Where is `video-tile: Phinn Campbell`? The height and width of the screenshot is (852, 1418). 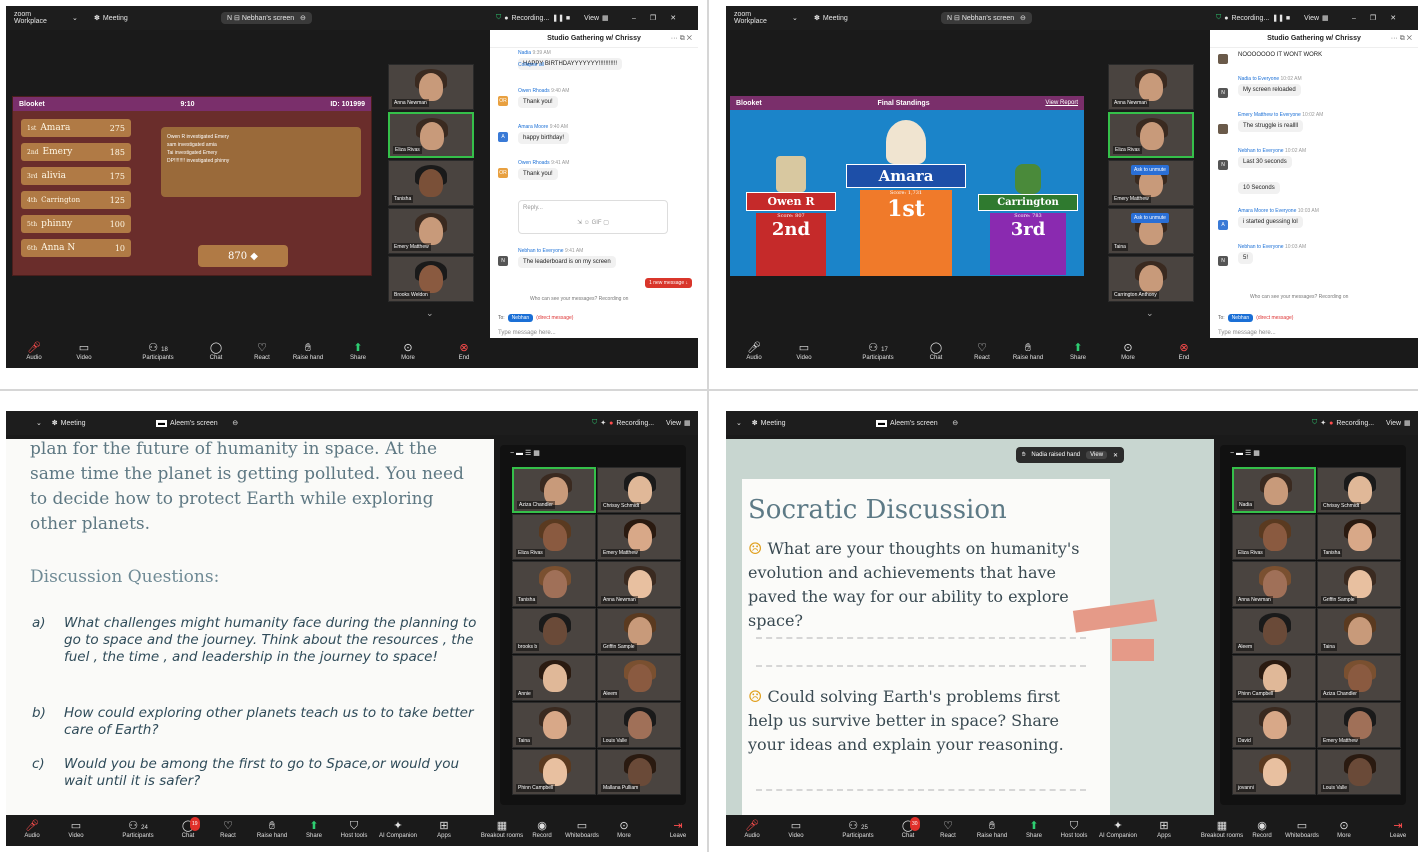
video-tile: Phinn Campbell is located at coordinates (554, 772).